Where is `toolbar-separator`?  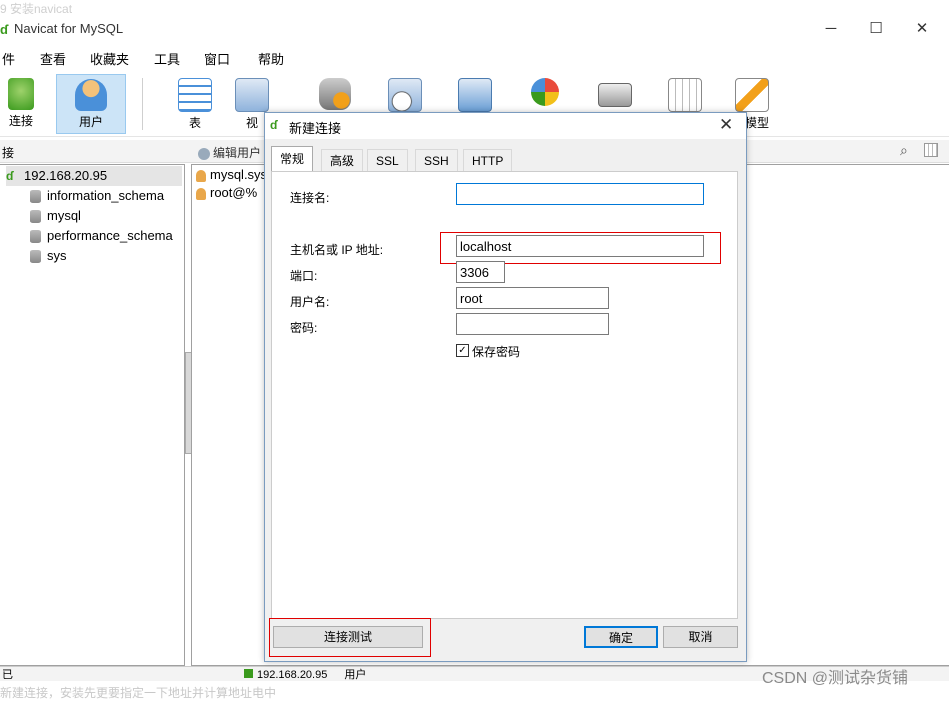 toolbar-separator is located at coordinates (142, 104).